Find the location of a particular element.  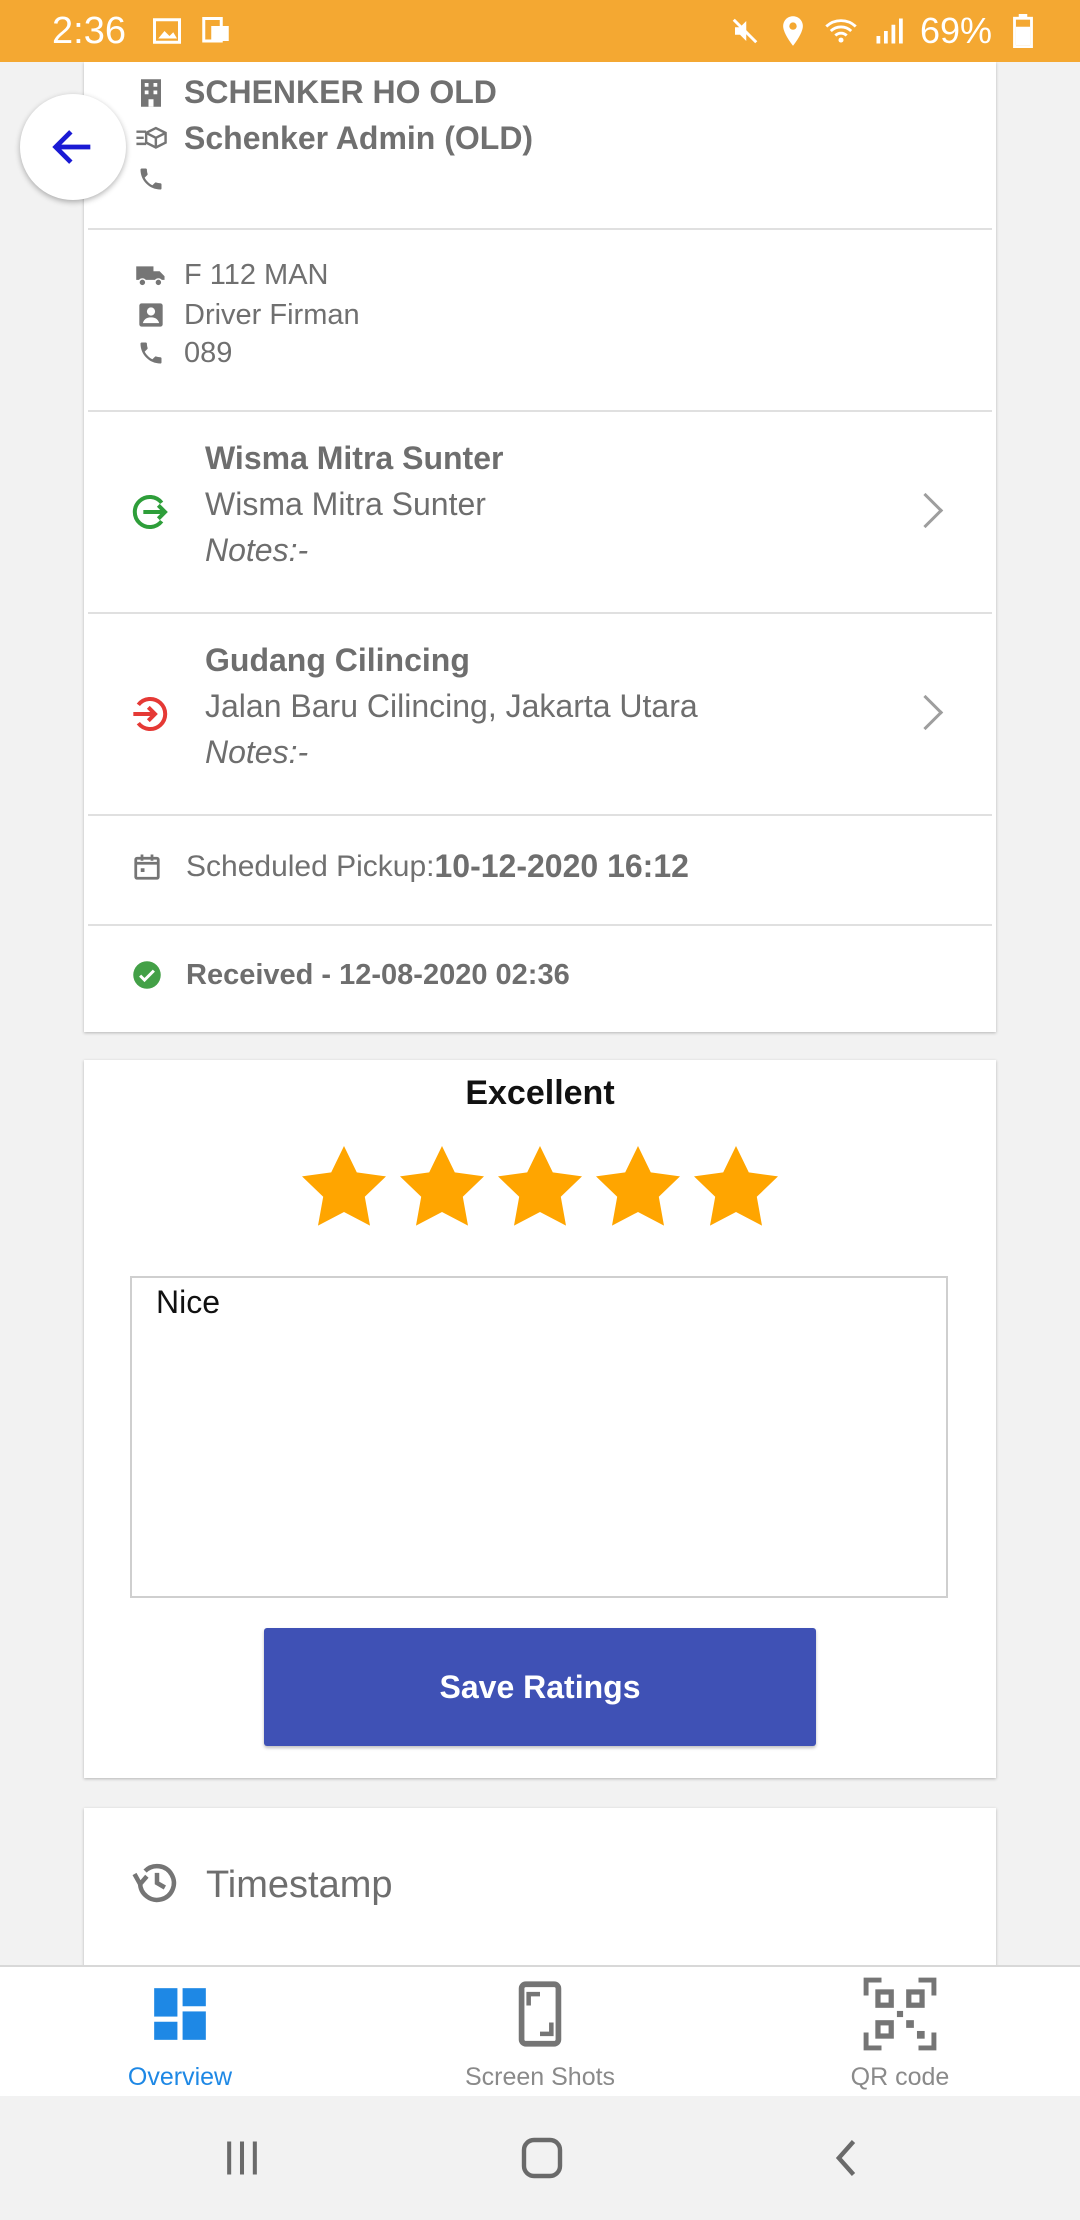

recent-apps-icon is located at coordinates (242, 2160).